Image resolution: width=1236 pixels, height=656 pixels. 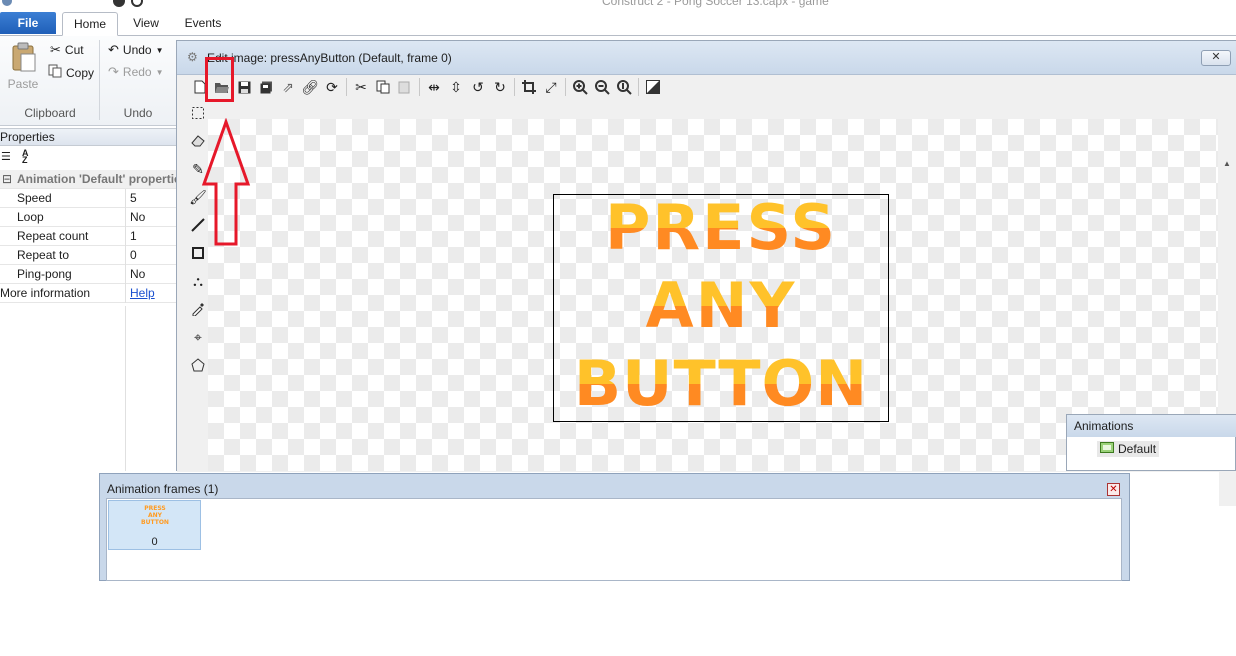 I want to click on save-icon, so click(x=244, y=87).